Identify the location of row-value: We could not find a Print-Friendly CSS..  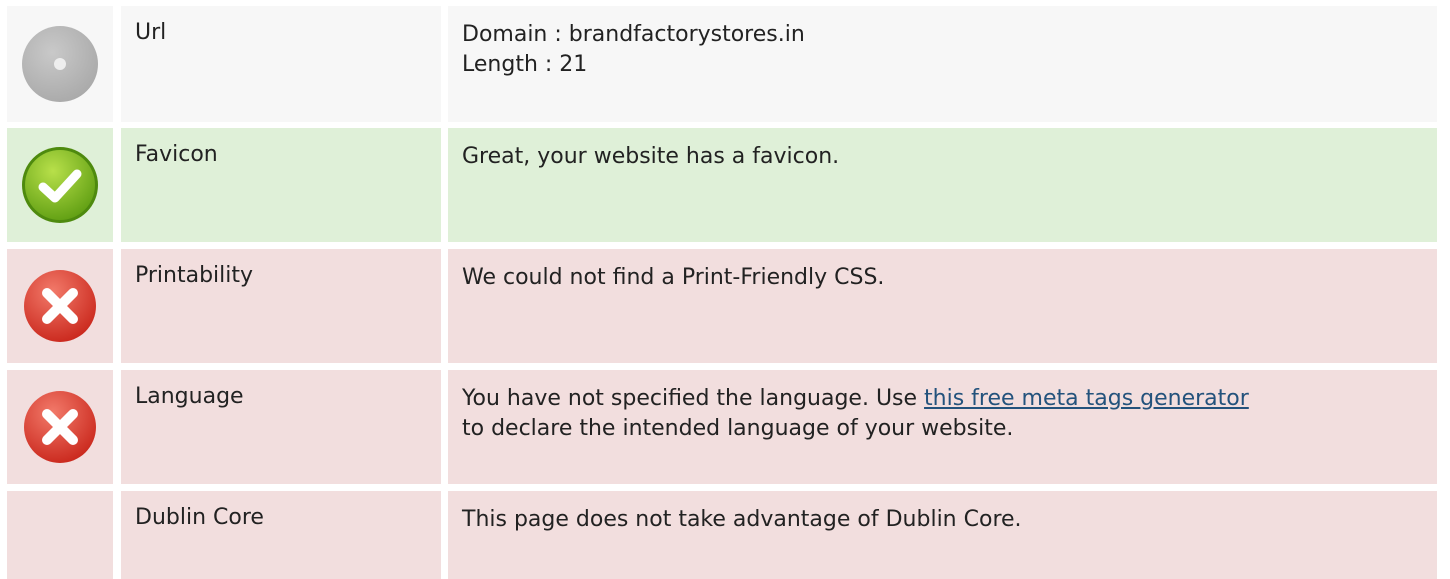
(942, 306).